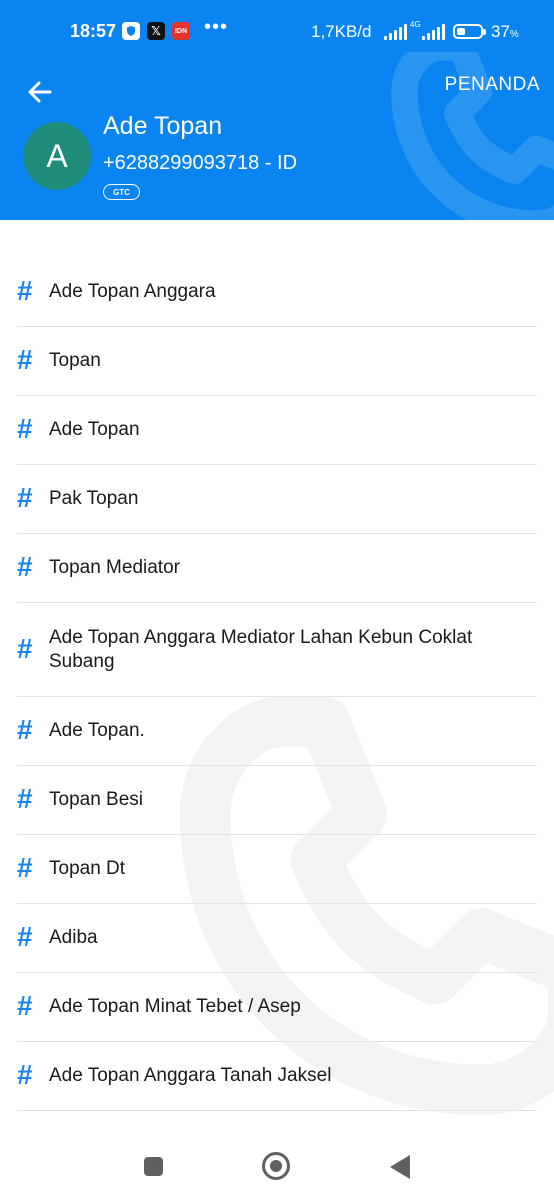 The height and width of the screenshot is (1200, 554). Describe the element at coordinates (277, 731) in the screenshot. I see `tag-item: # Ade Topan.` at that location.